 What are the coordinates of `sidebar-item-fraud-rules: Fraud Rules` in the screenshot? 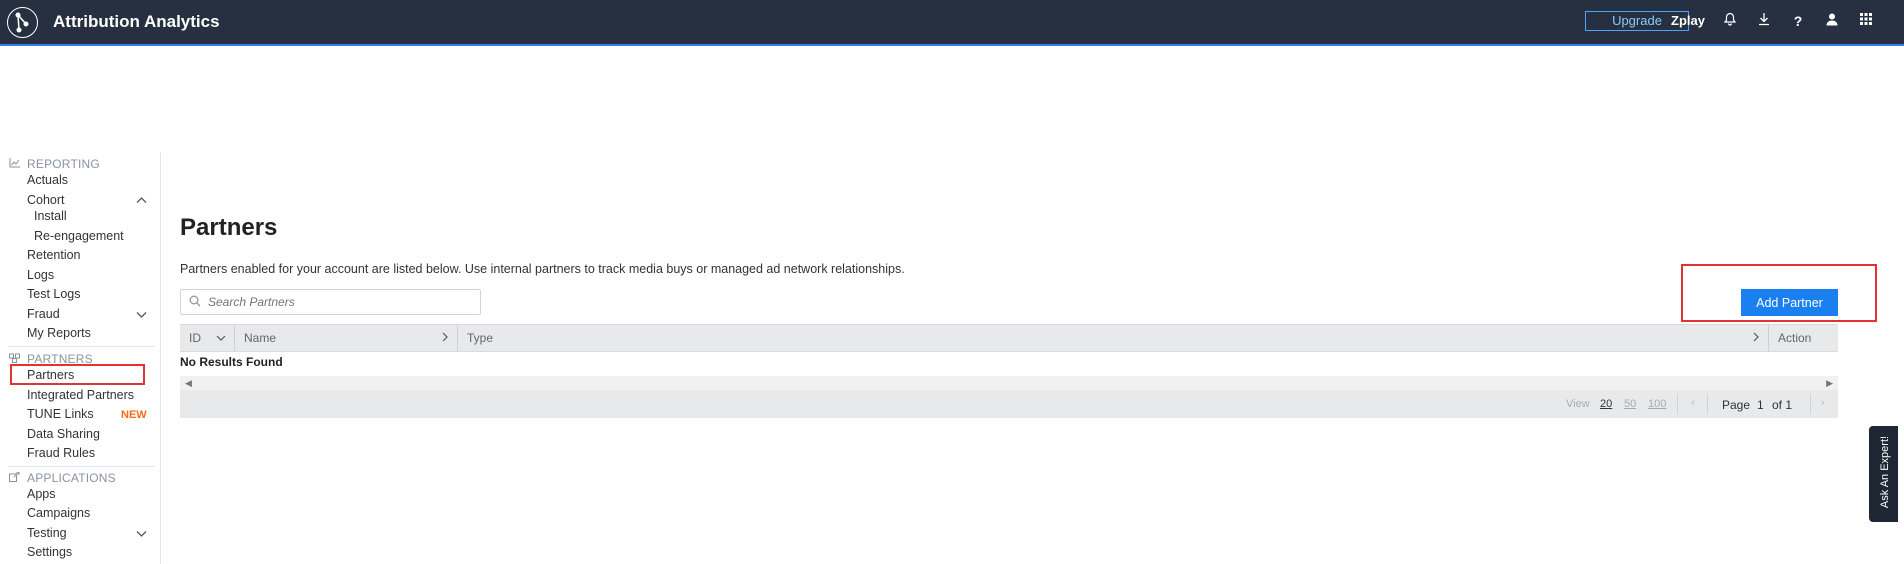 It's located at (61, 453).